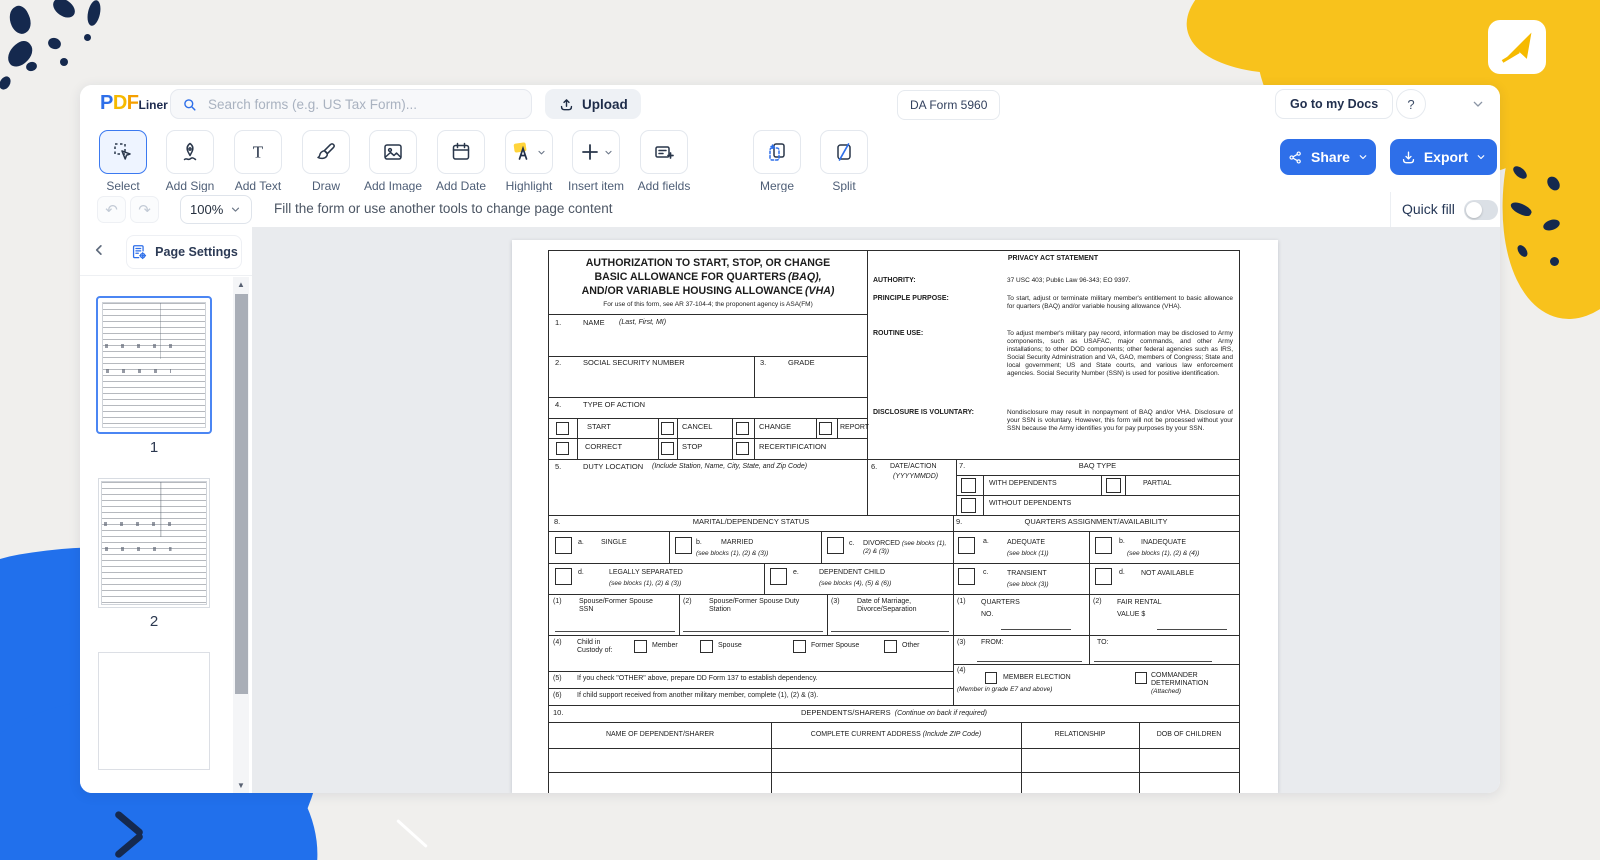  I want to click on sidebar-scrollbar: ▲ ▼, so click(241, 535).